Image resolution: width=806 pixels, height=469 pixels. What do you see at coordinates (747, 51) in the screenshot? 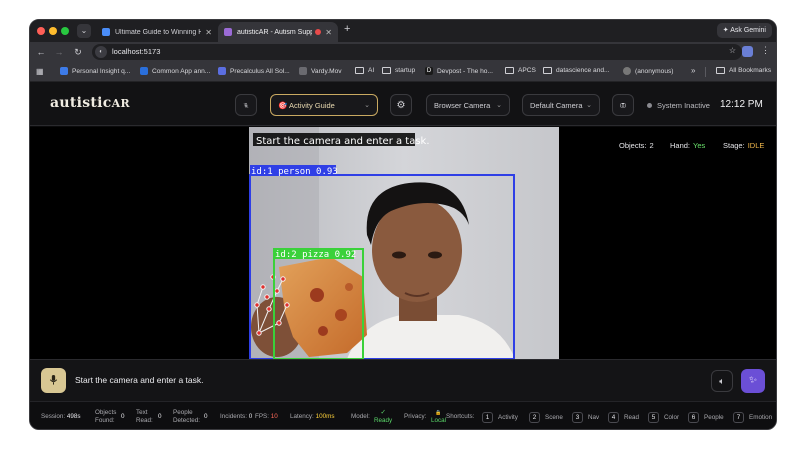
I see `extension-icon` at bounding box center [747, 51].